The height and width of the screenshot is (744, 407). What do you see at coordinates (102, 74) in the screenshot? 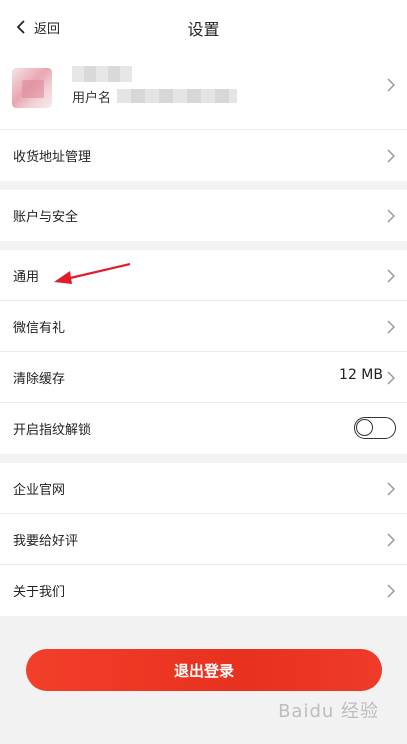
I see `blurred-nickname` at bounding box center [102, 74].